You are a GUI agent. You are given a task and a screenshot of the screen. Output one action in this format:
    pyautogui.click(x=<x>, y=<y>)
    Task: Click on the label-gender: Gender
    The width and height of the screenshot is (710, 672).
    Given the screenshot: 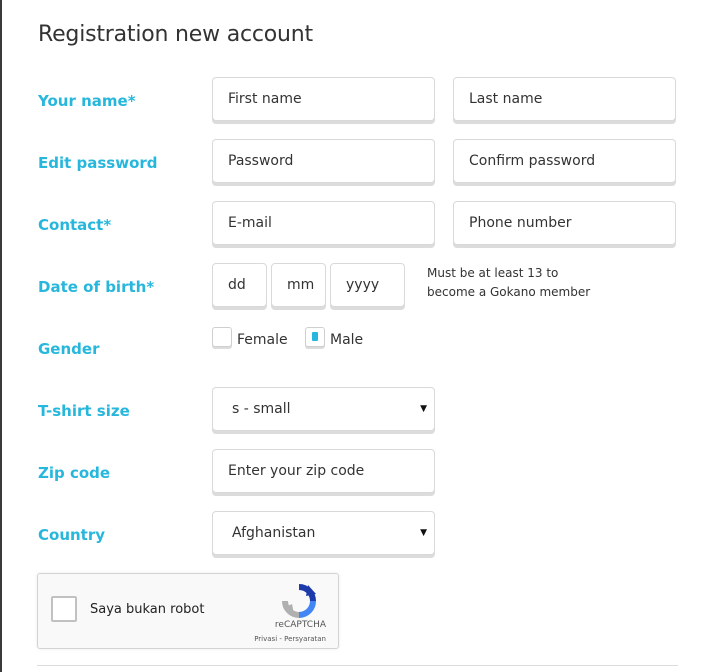 What is the action you would take?
    pyautogui.click(x=69, y=349)
    